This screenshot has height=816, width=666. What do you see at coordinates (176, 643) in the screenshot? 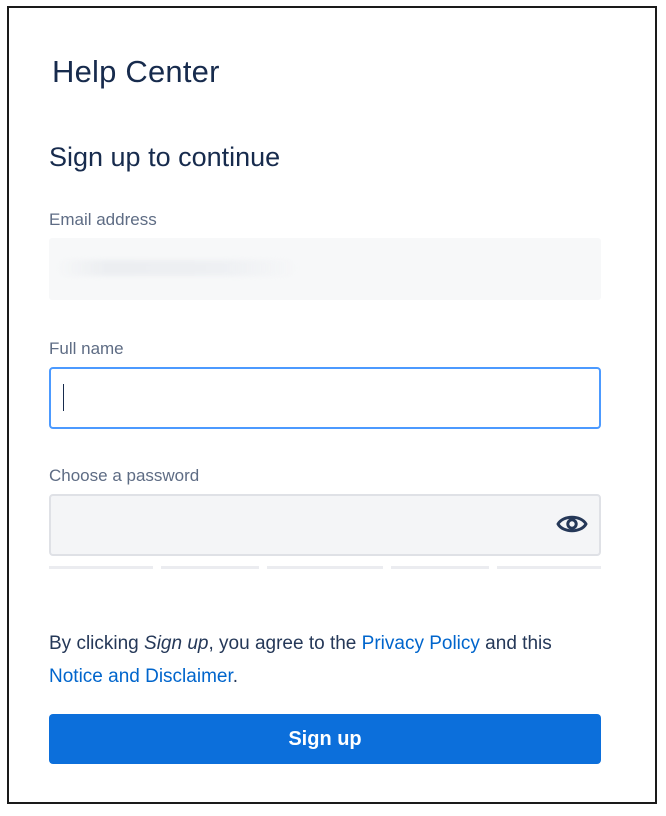
I see `legal-action: Sign up` at bounding box center [176, 643].